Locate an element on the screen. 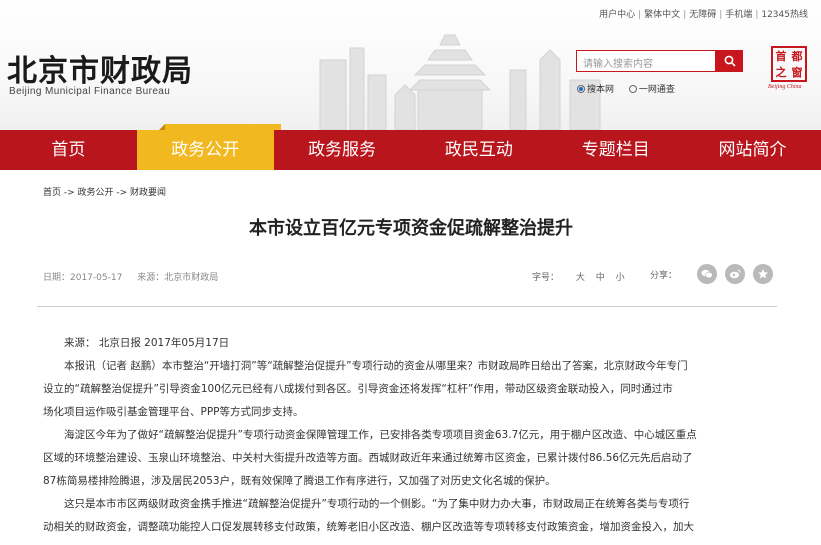  site-logo-subtitle: Beijing Municipal Finance Bureau is located at coordinates (90, 91).